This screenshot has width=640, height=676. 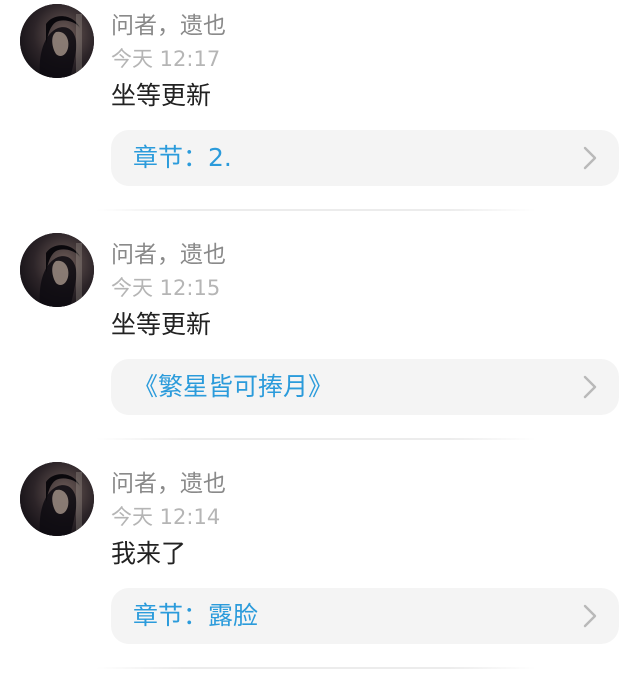 I want to click on chapter-link-card: 章节：2., so click(x=365, y=158).